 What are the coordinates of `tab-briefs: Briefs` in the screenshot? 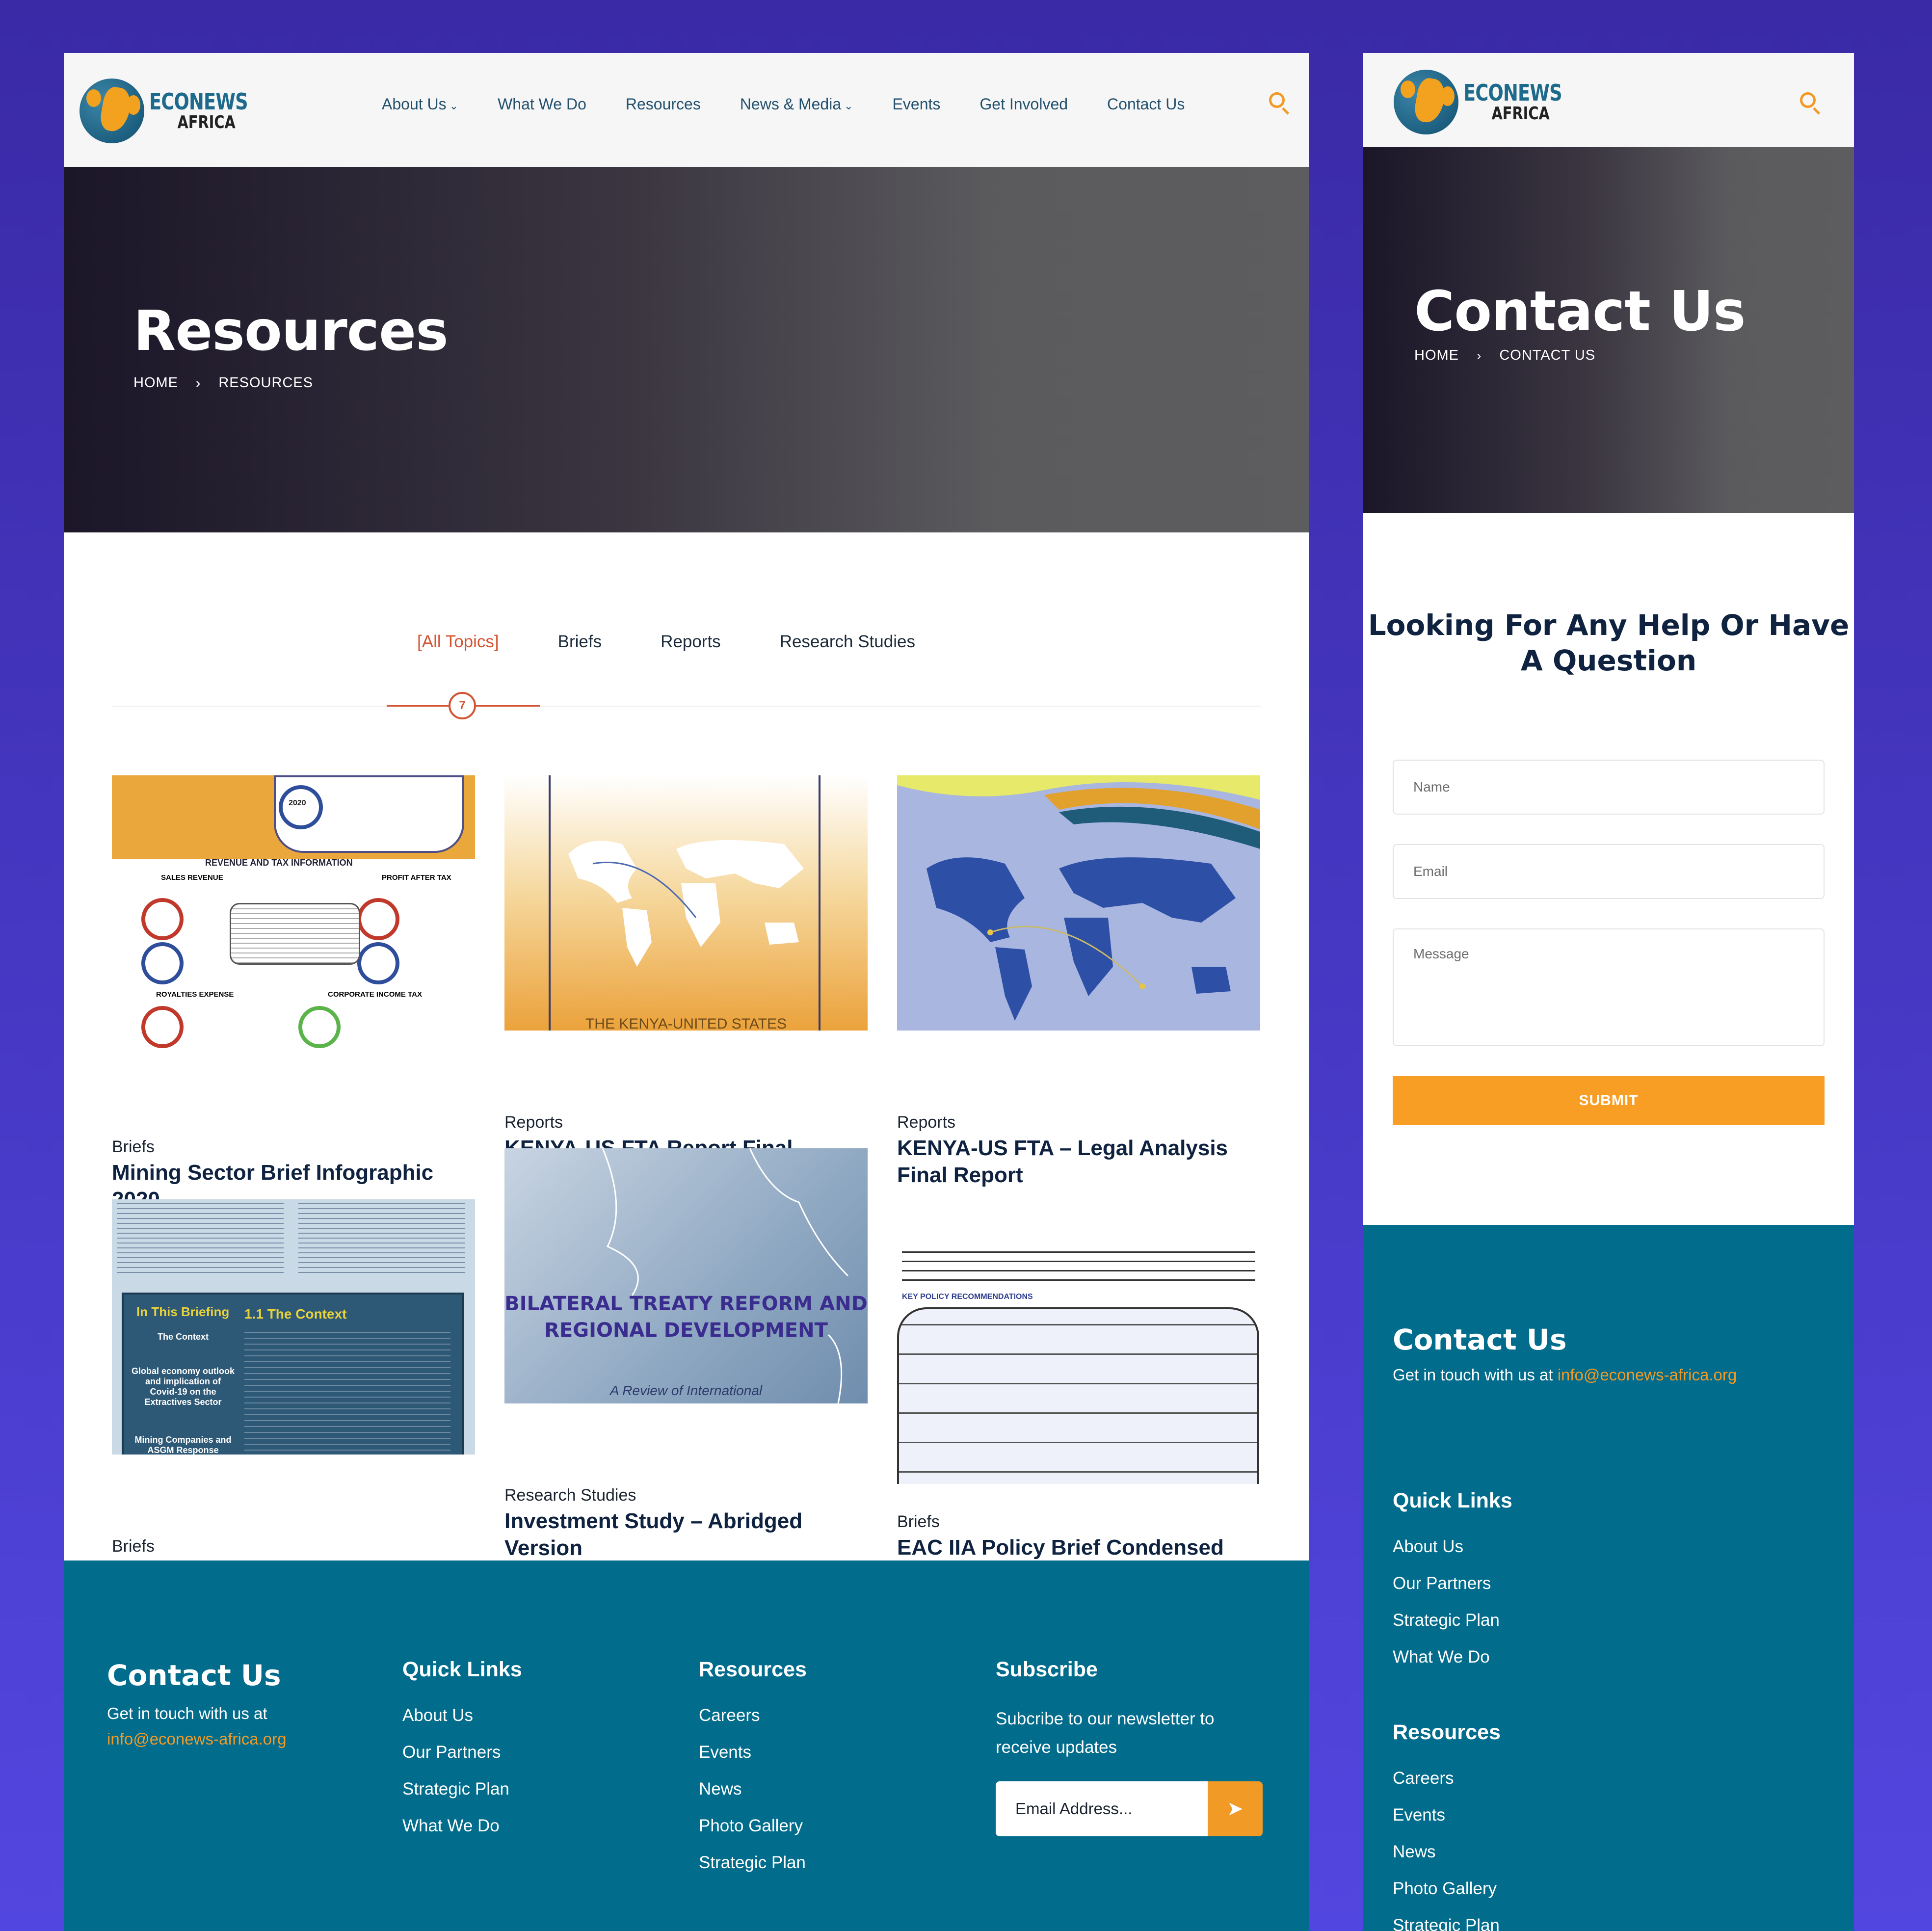 It's located at (580, 642).